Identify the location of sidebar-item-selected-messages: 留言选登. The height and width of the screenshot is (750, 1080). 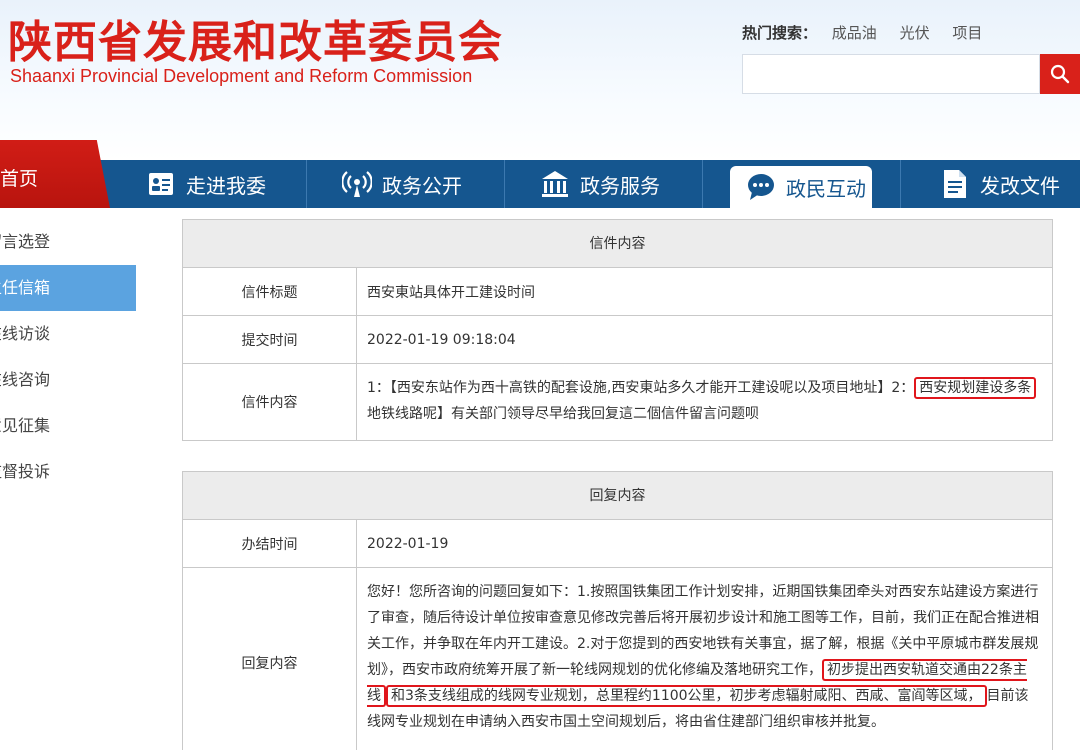
(68, 242).